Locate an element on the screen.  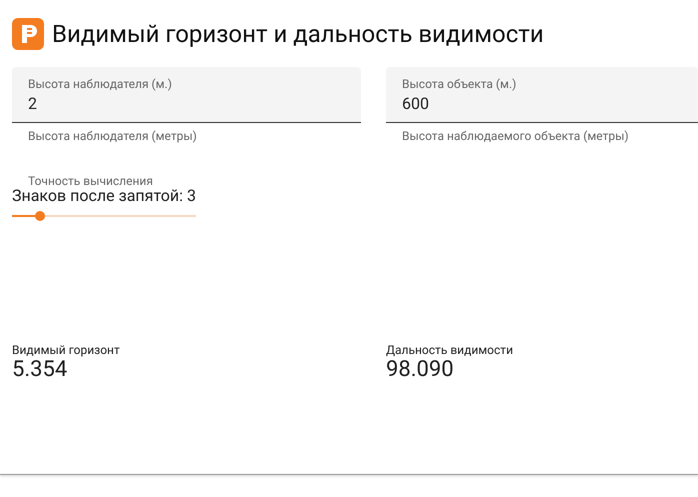
result-value: 5.354 is located at coordinates (40, 370).